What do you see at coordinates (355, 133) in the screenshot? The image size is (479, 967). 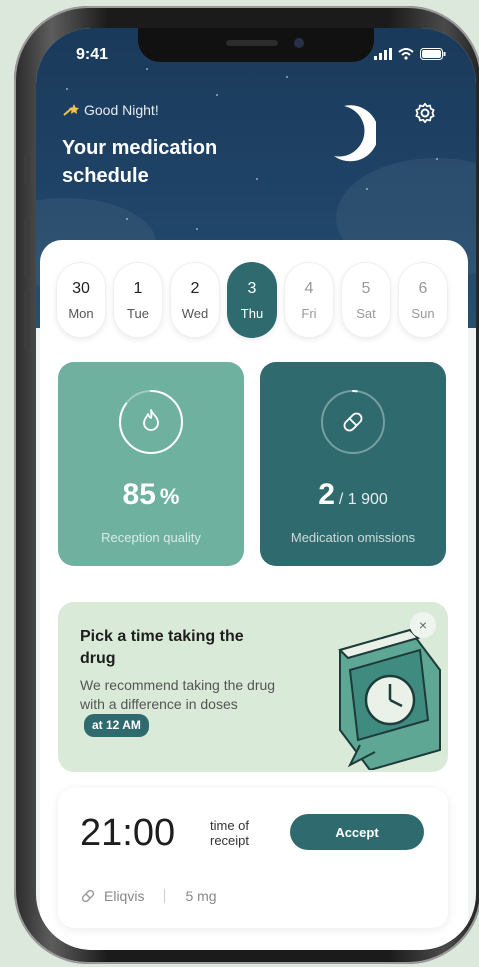 I see `moon-icon` at bounding box center [355, 133].